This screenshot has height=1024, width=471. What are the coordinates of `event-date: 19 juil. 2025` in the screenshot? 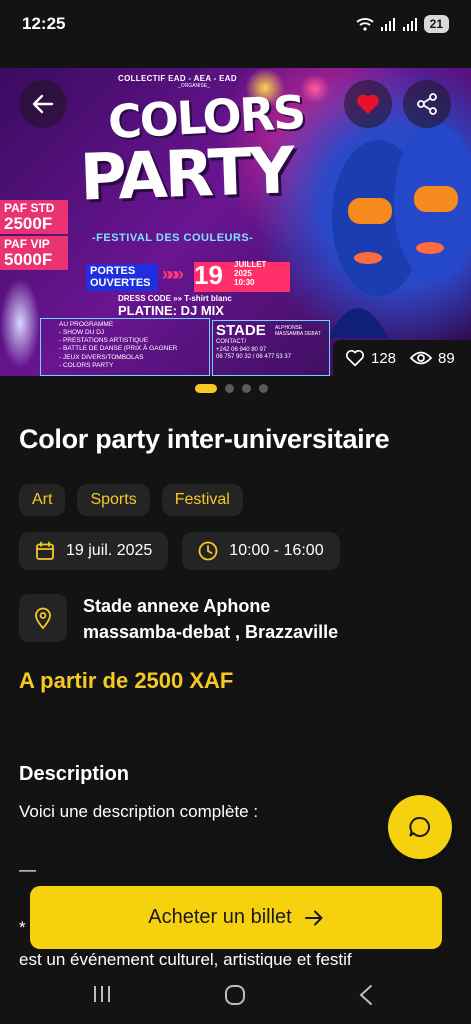 It's located at (109, 550).